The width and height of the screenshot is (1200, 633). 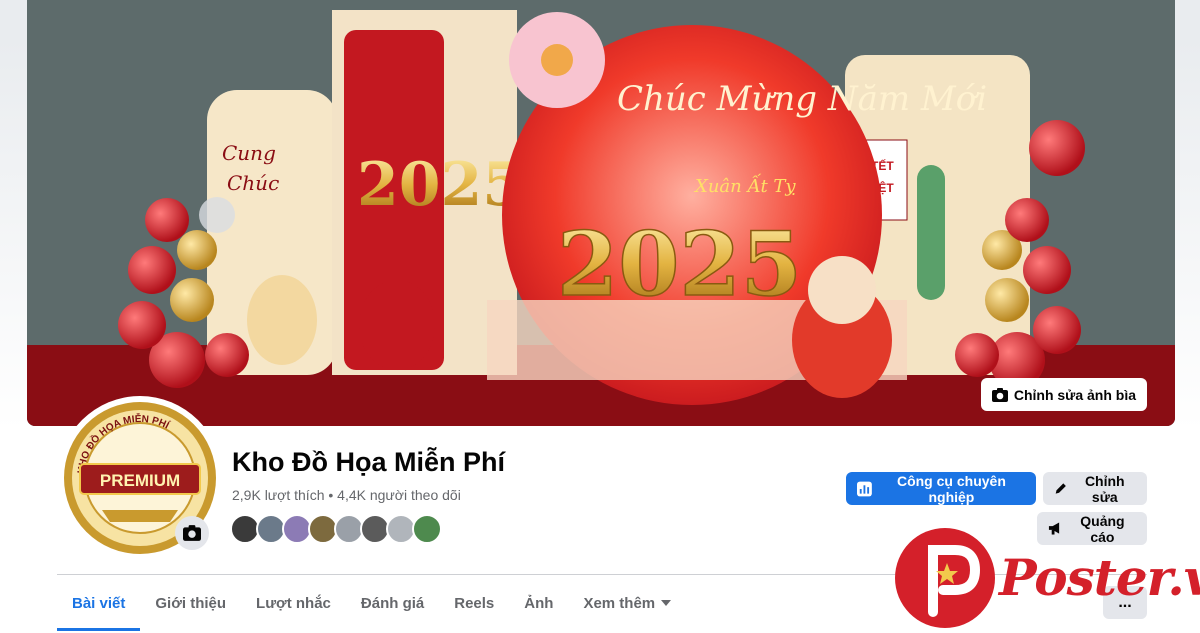 What do you see at coordinates (951, 488) in the screenshot?
I see `professional-tools-label: Công cụ chuyên nghiệp` at bounding box center [951, 488].